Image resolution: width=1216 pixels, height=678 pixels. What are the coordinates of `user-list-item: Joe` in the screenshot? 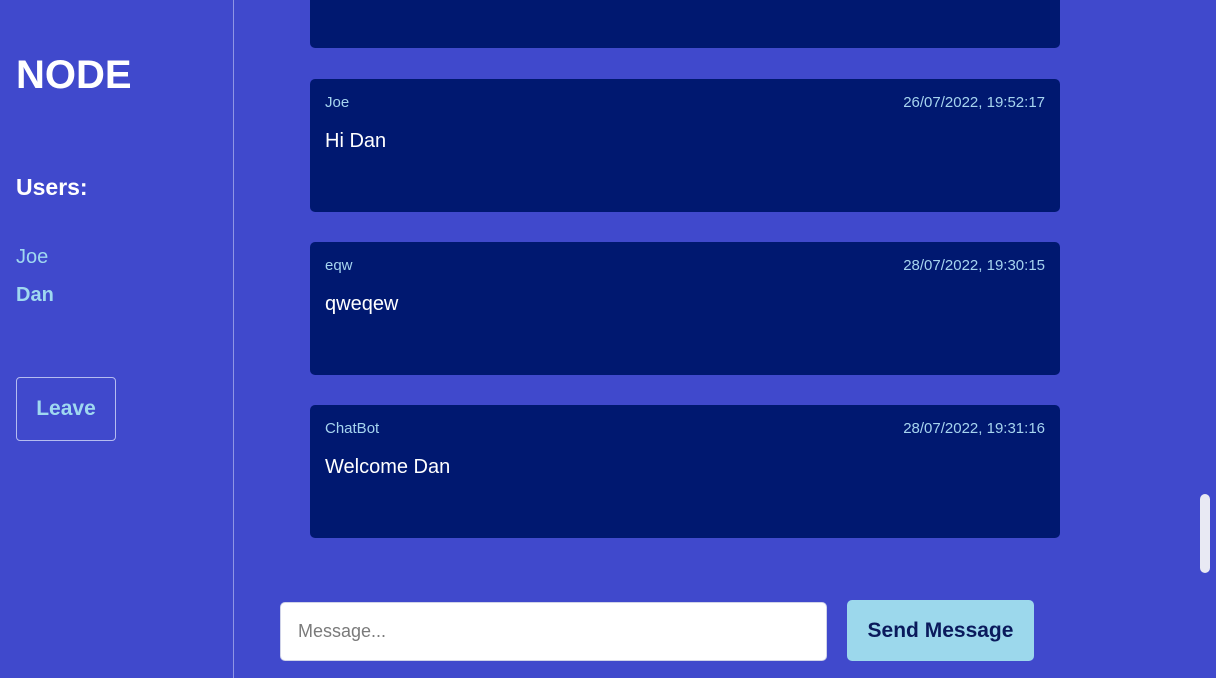 It's located at (32, 257).